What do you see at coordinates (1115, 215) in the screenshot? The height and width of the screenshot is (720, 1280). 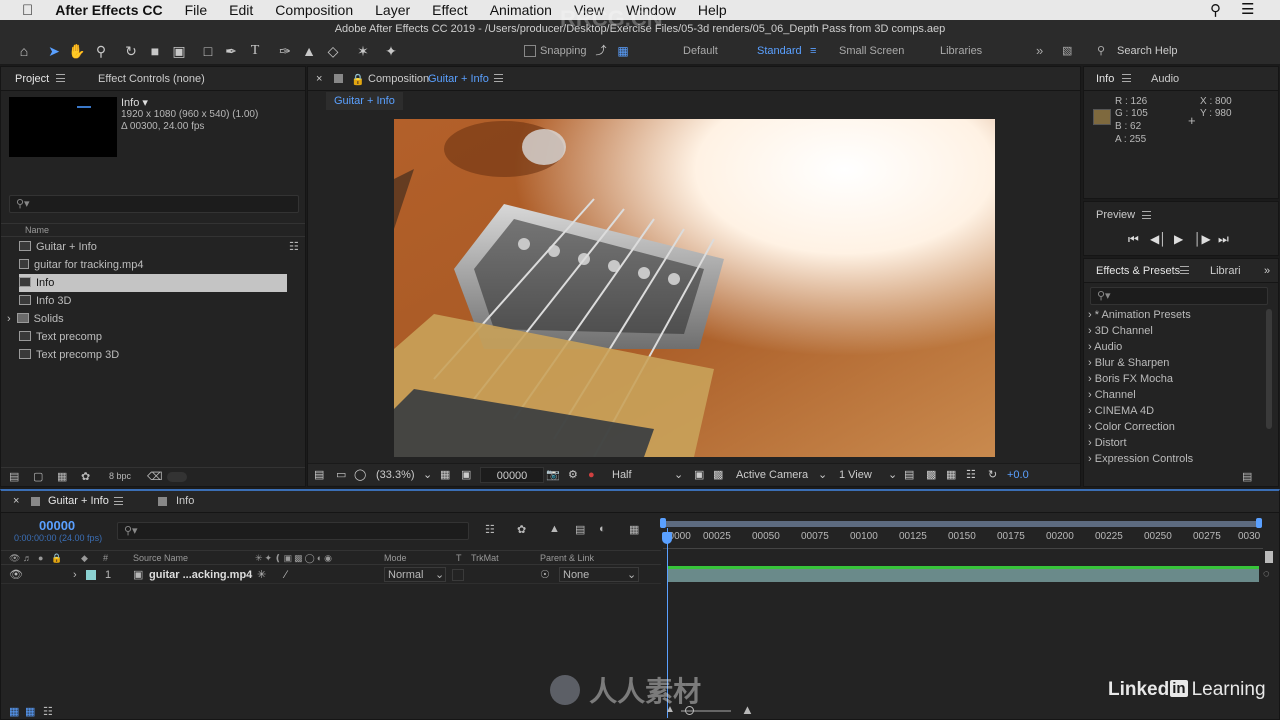 I see `preview-title: Preview` at bounding box center [1115, 215].